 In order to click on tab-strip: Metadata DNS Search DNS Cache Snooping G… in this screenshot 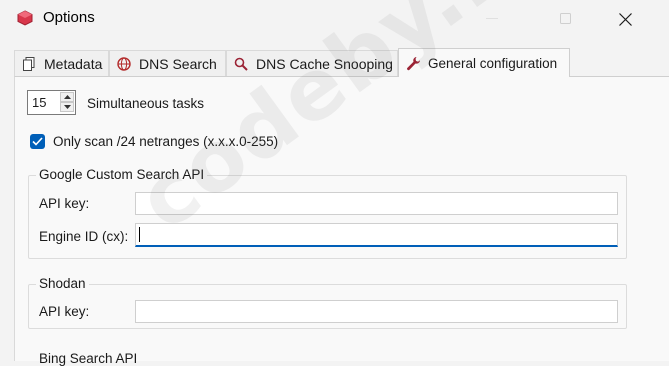, I will do `click(334, 62)`.